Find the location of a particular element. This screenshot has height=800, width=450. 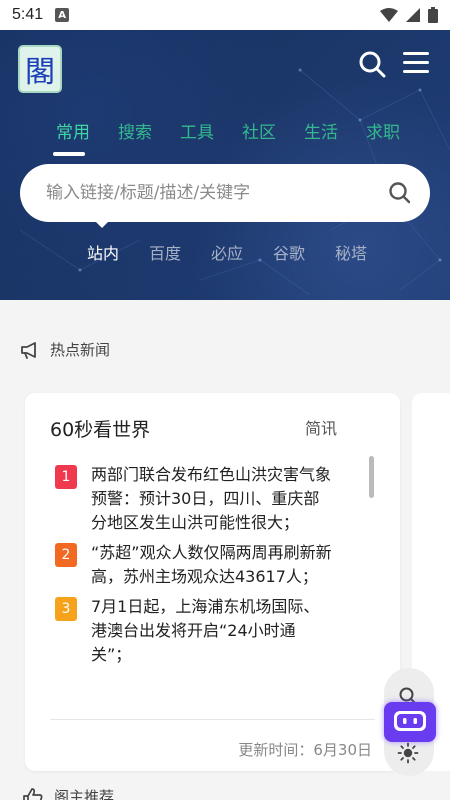

wifi-icon is located at coordinates (389, 15).